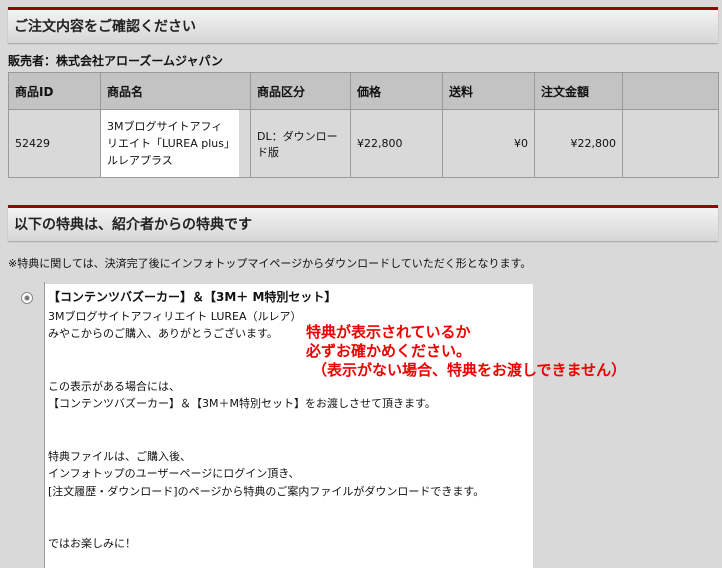  What do you see at coordinates (175, 91) in the screenshot?
I see `col-product-name: 商品名` at bounding box center [175, 91].